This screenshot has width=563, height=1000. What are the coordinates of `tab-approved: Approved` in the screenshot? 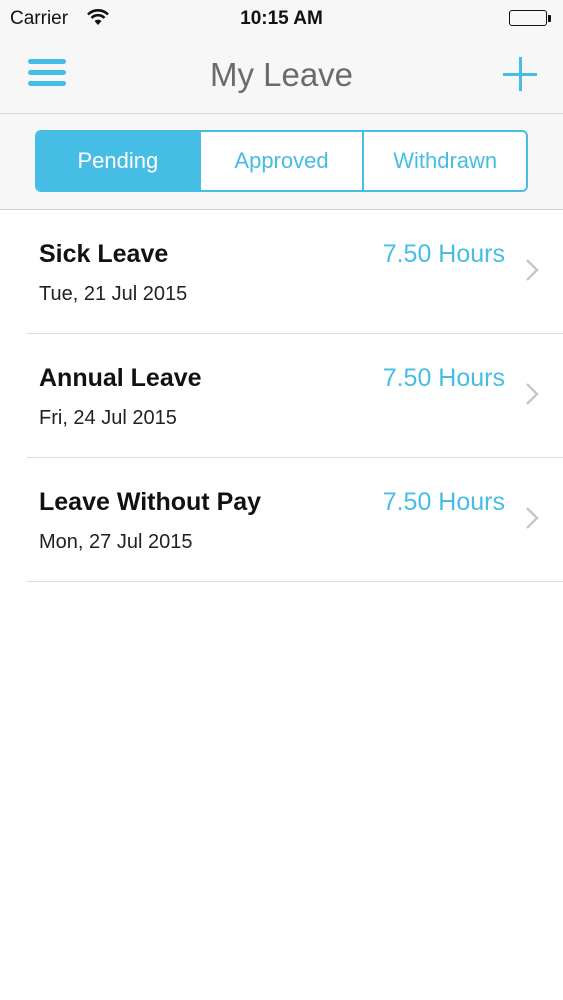 It's located at (280, 161).